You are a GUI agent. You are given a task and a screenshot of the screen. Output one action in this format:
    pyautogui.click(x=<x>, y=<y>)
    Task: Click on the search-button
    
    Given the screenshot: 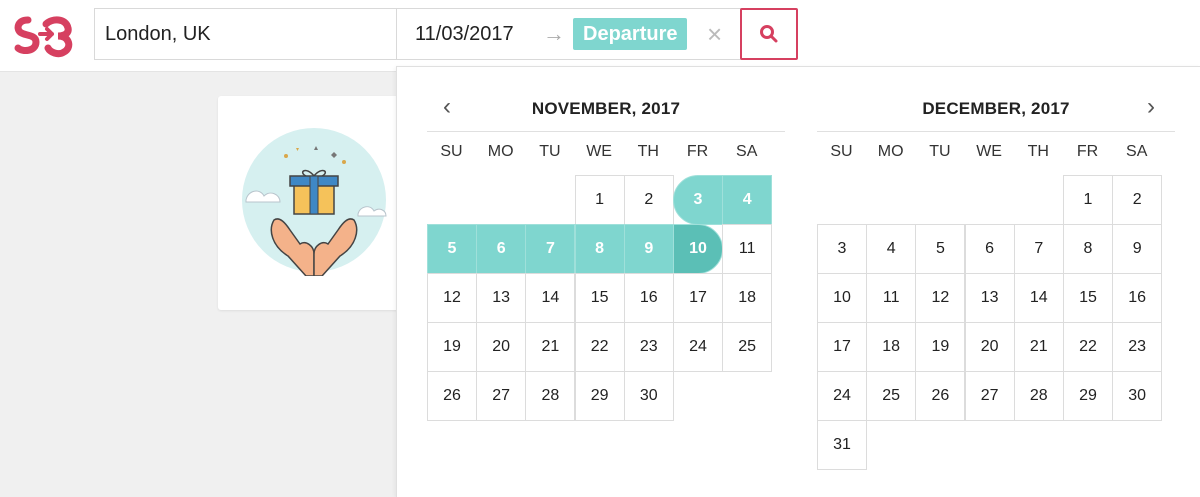 What is the action you would take?
    pyautogui.click(x=769, y=34)
    